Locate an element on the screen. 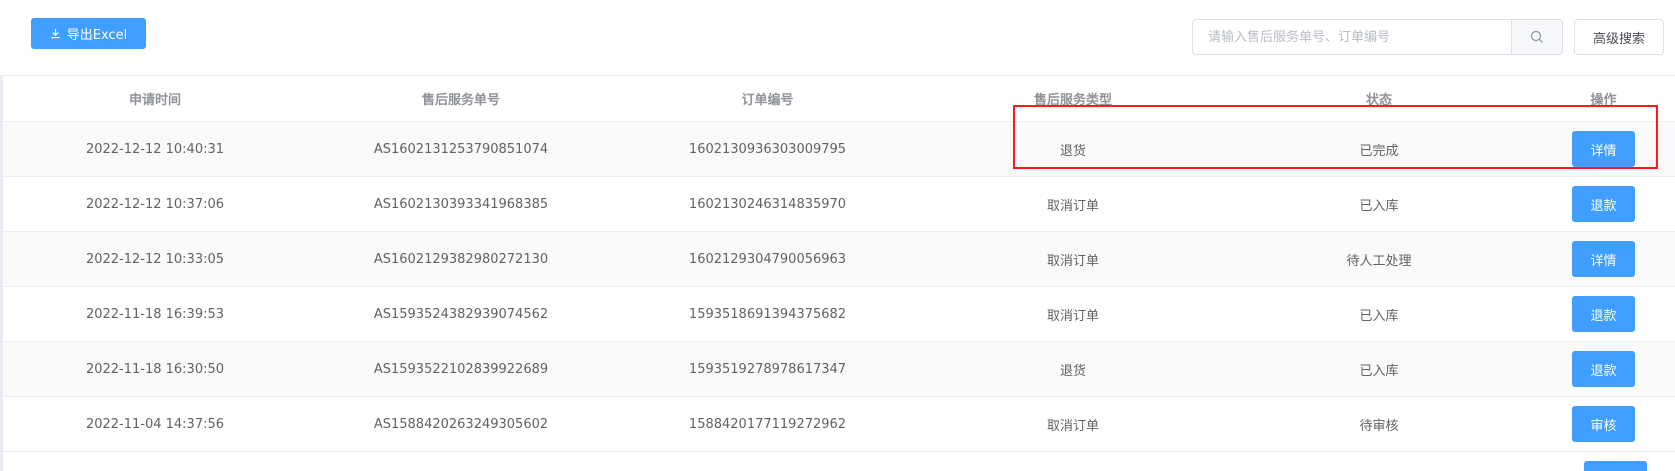 This screenshot has width=1675, height=471. order-number-cell: 1602129304790056963 is located at coordinates (767, 259).